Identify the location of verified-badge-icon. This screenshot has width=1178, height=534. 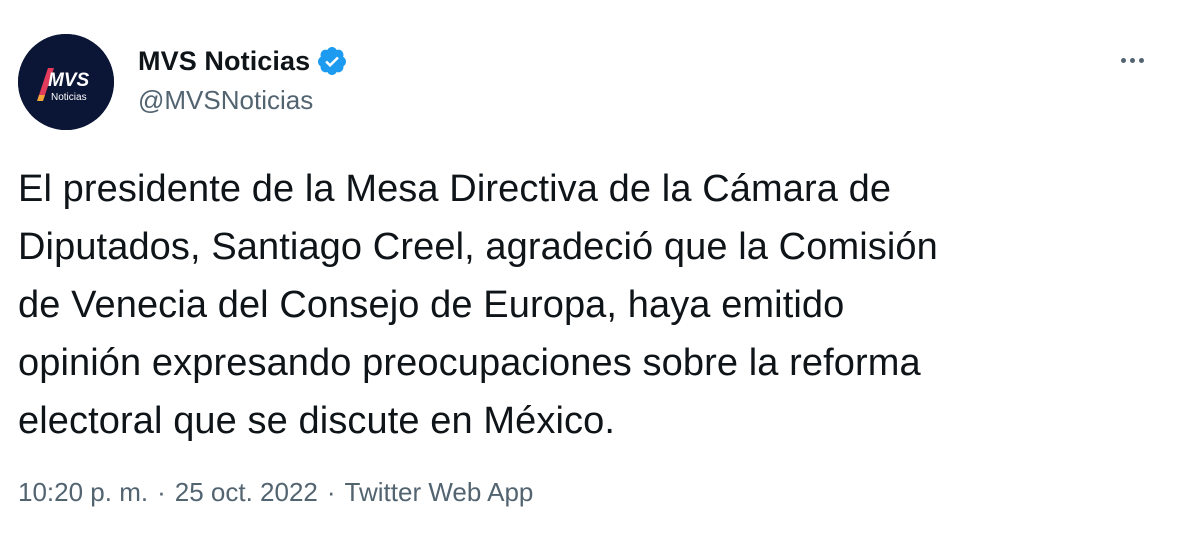
(332, 61).